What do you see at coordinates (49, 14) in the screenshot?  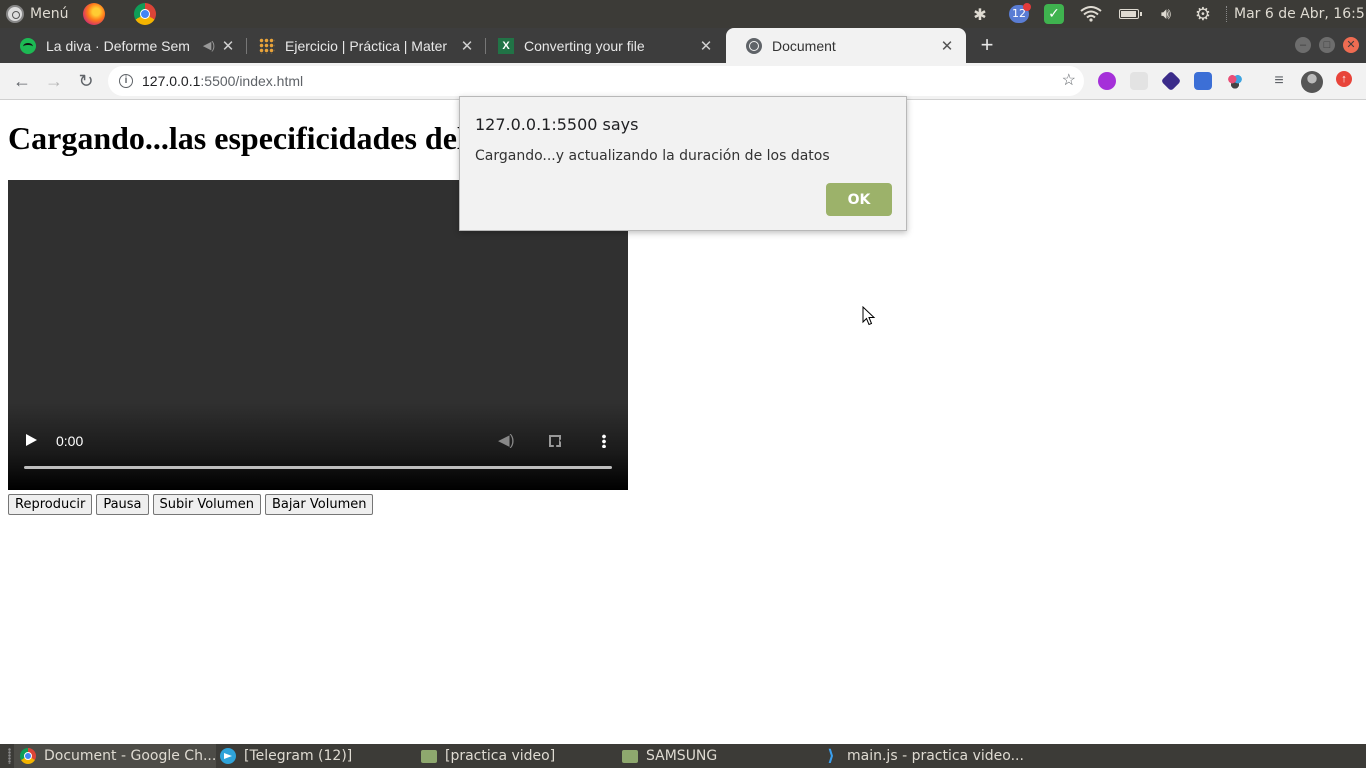 I see `system-menu-label: Menú` at bounding box center [49, 14].